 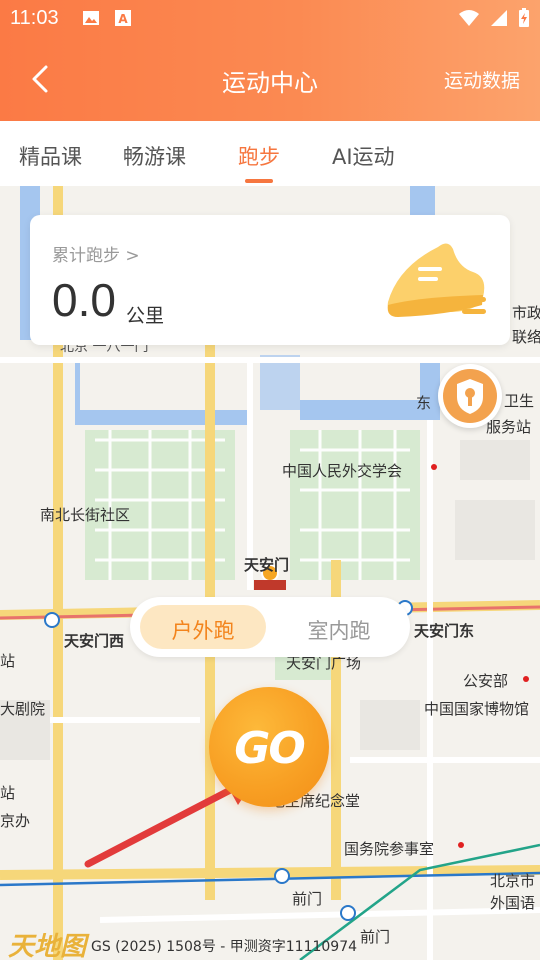 I want to click on map-label: 京办, so click(x=15, y=821).